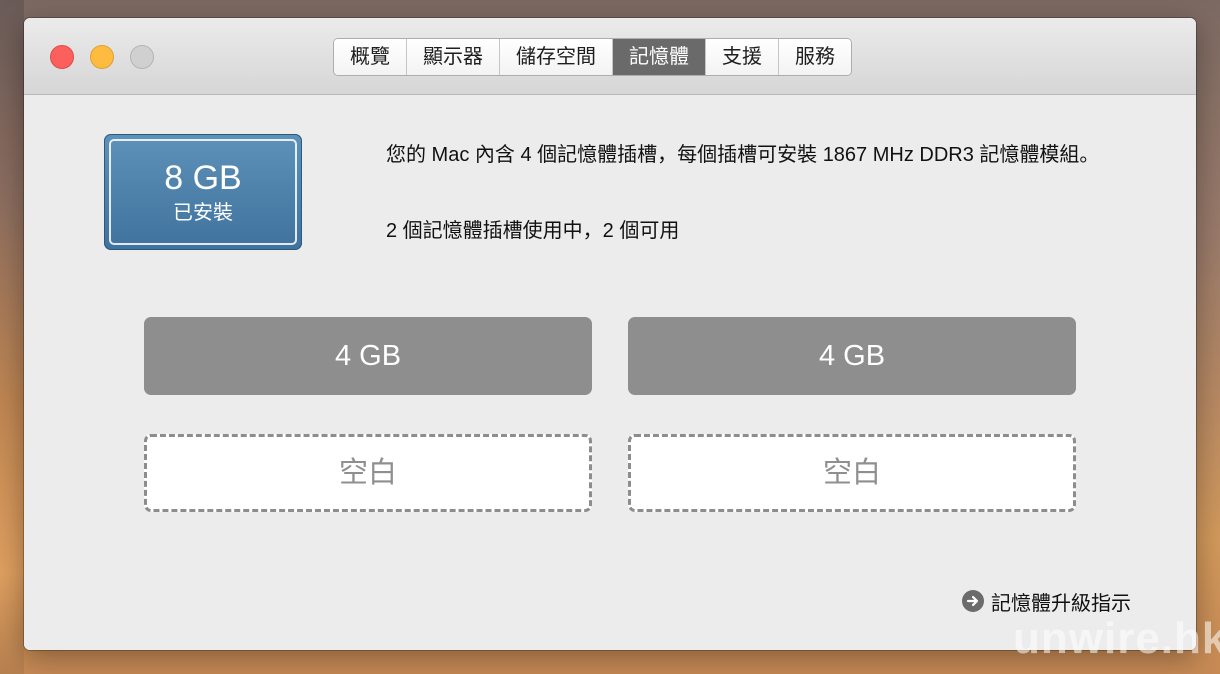  I want to click on watermark: unwire.hk, so click(1116, 638).